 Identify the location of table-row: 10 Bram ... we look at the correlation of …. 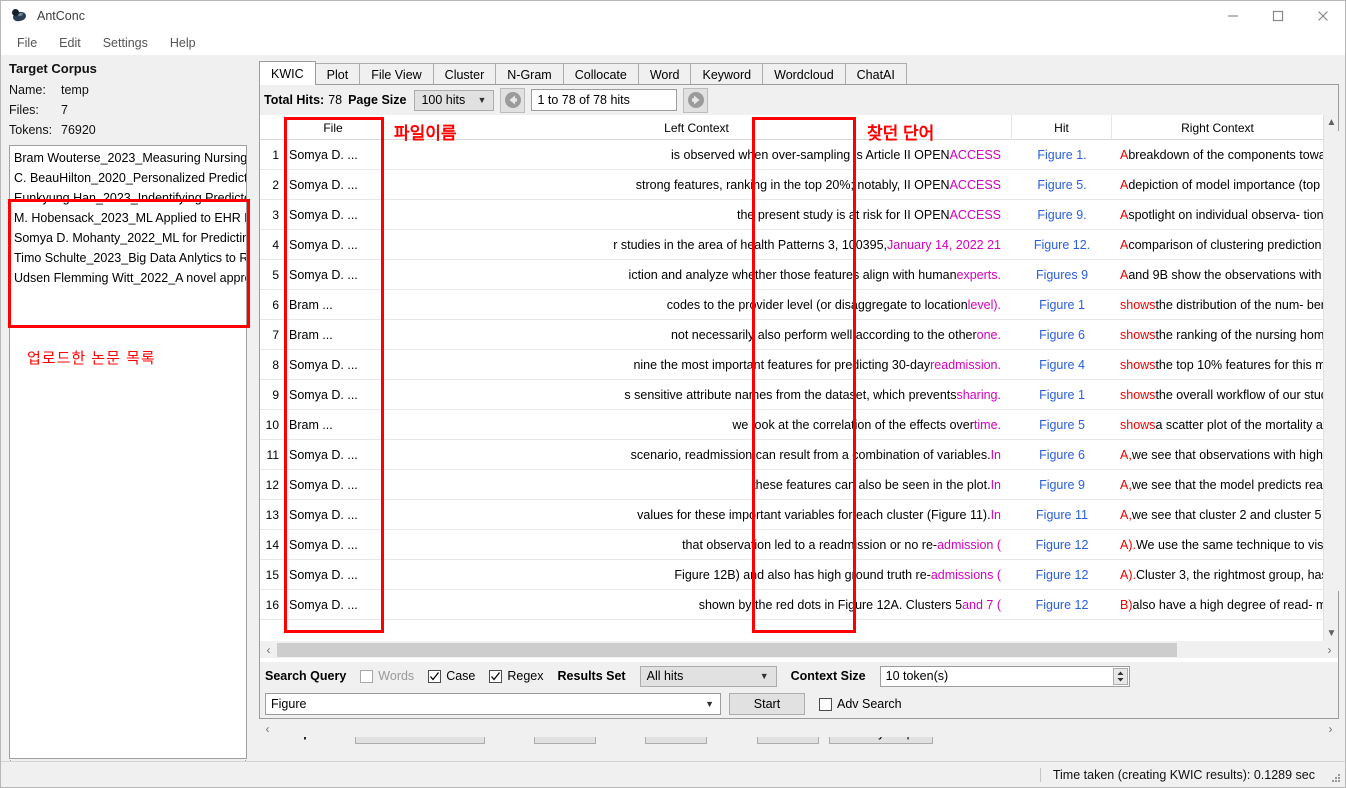
(791, 425).